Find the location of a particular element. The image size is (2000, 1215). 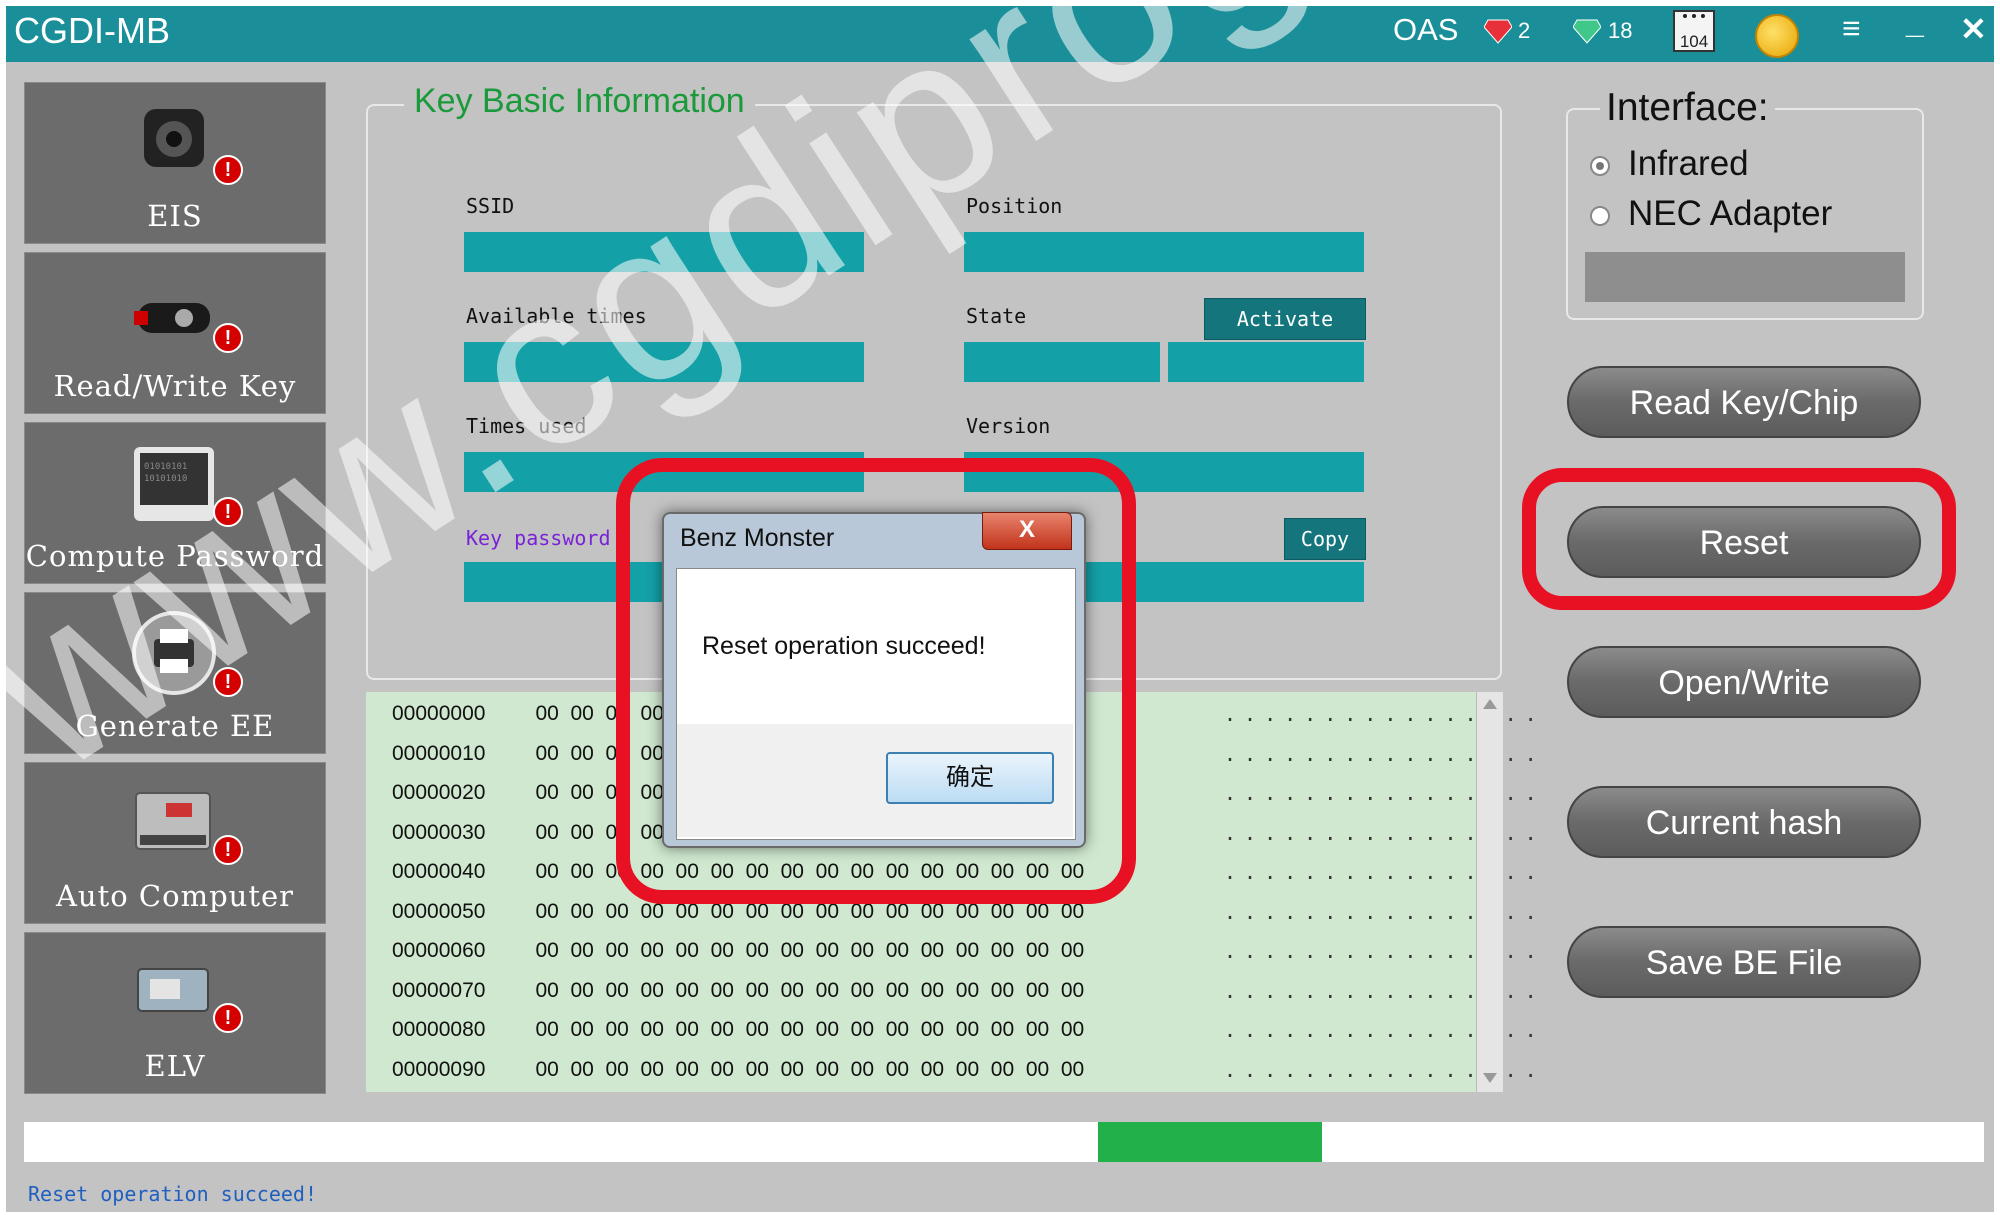

progress-fill is located at coordinates (1210, 1142).